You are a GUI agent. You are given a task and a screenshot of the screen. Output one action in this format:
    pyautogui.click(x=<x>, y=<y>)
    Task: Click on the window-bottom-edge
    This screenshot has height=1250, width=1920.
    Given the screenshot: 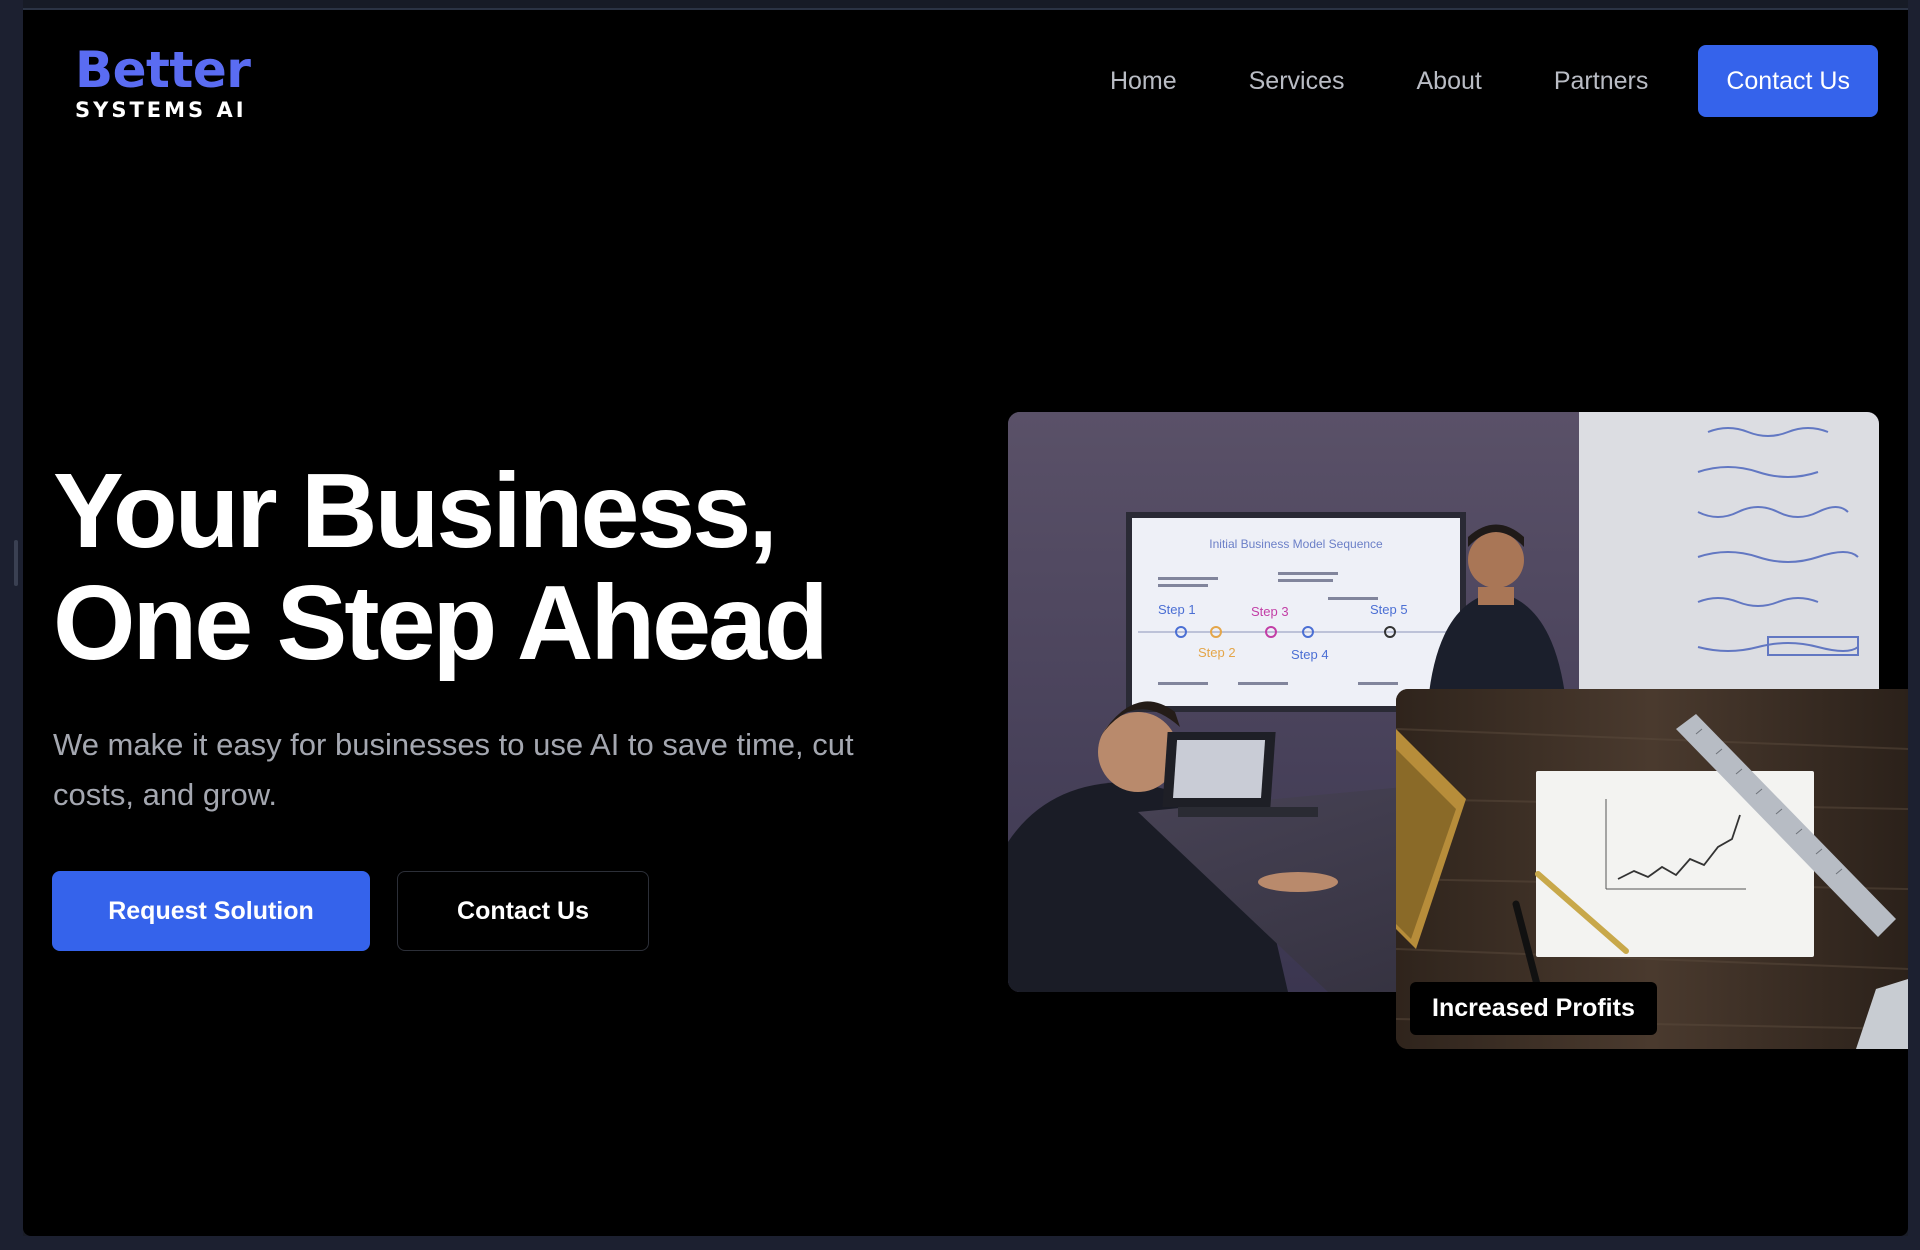 What is the action you would take?
    pyautogui.click(x=960, y=1243)
    